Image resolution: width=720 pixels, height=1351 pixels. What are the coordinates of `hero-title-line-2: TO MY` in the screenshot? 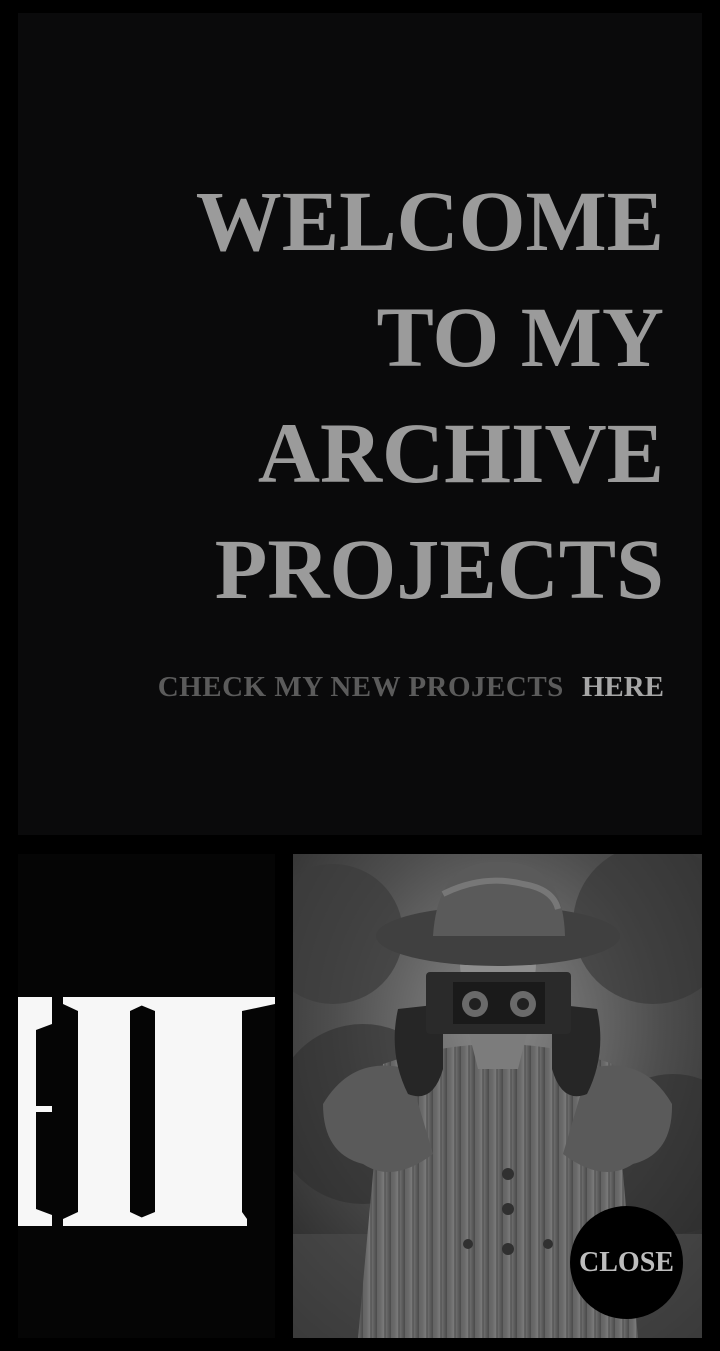 It's located at (520, 337).